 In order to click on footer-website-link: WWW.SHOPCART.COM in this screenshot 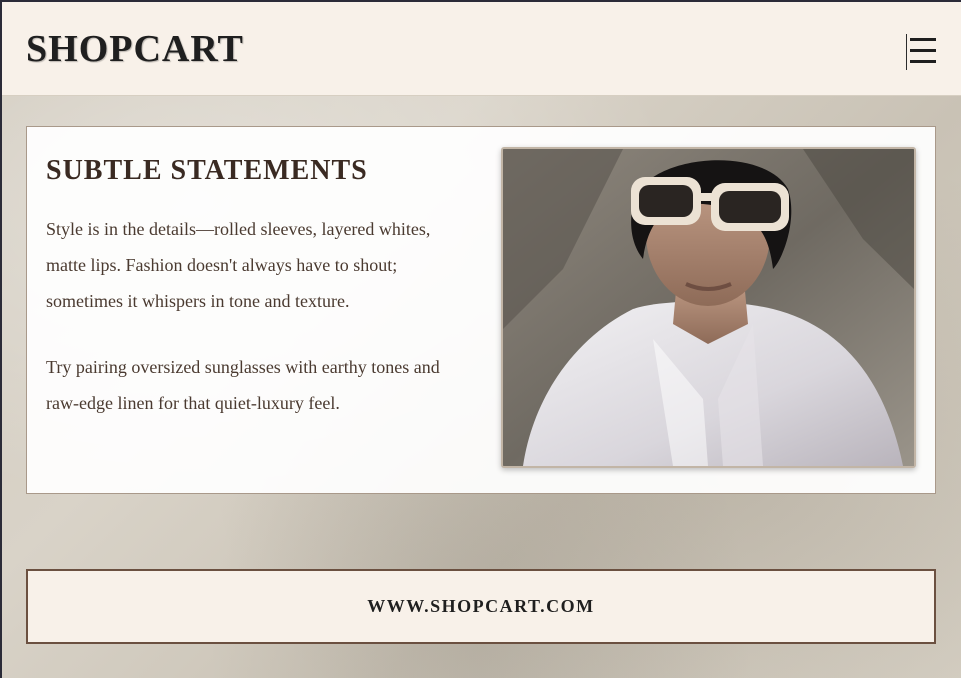, I will do `click(480, 606)`.